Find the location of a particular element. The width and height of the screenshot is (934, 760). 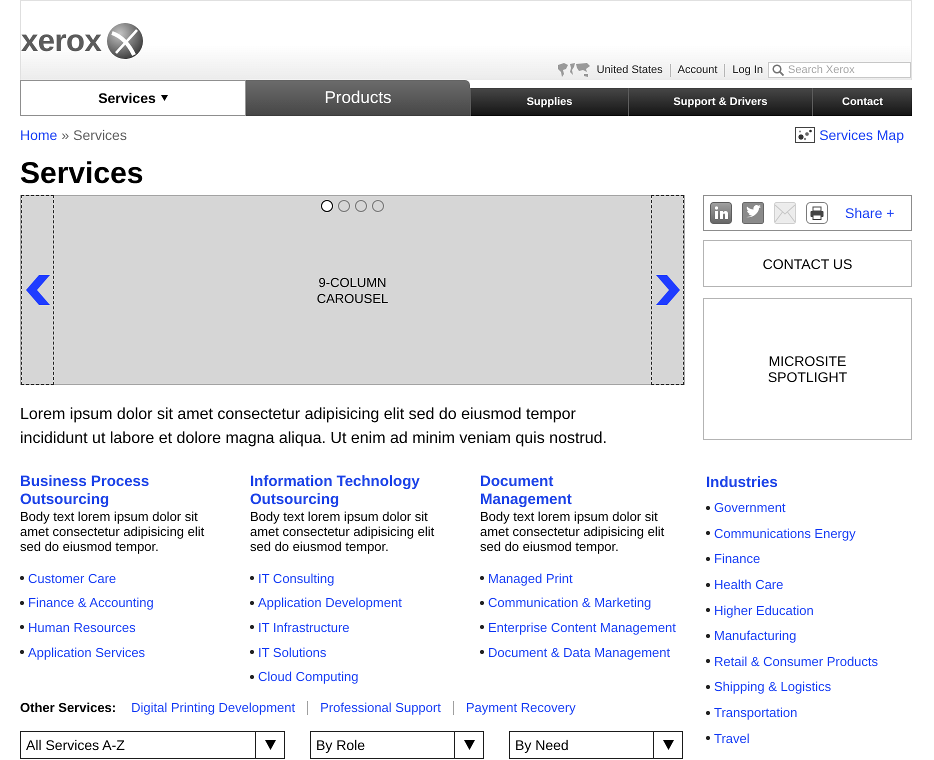

search-icon is located at coordinates (778, 70).